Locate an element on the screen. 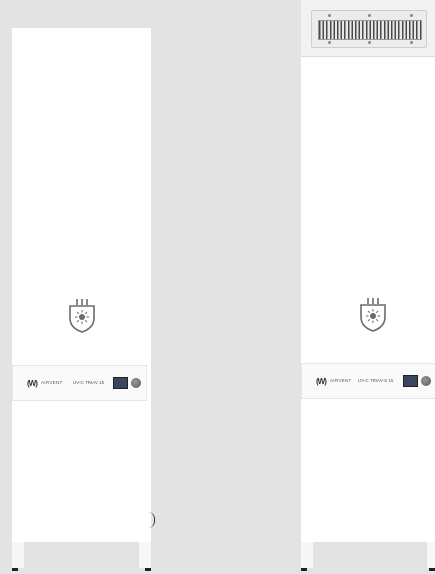 The image size is (435, 574). power-cable is located at coordinates (151, 520).